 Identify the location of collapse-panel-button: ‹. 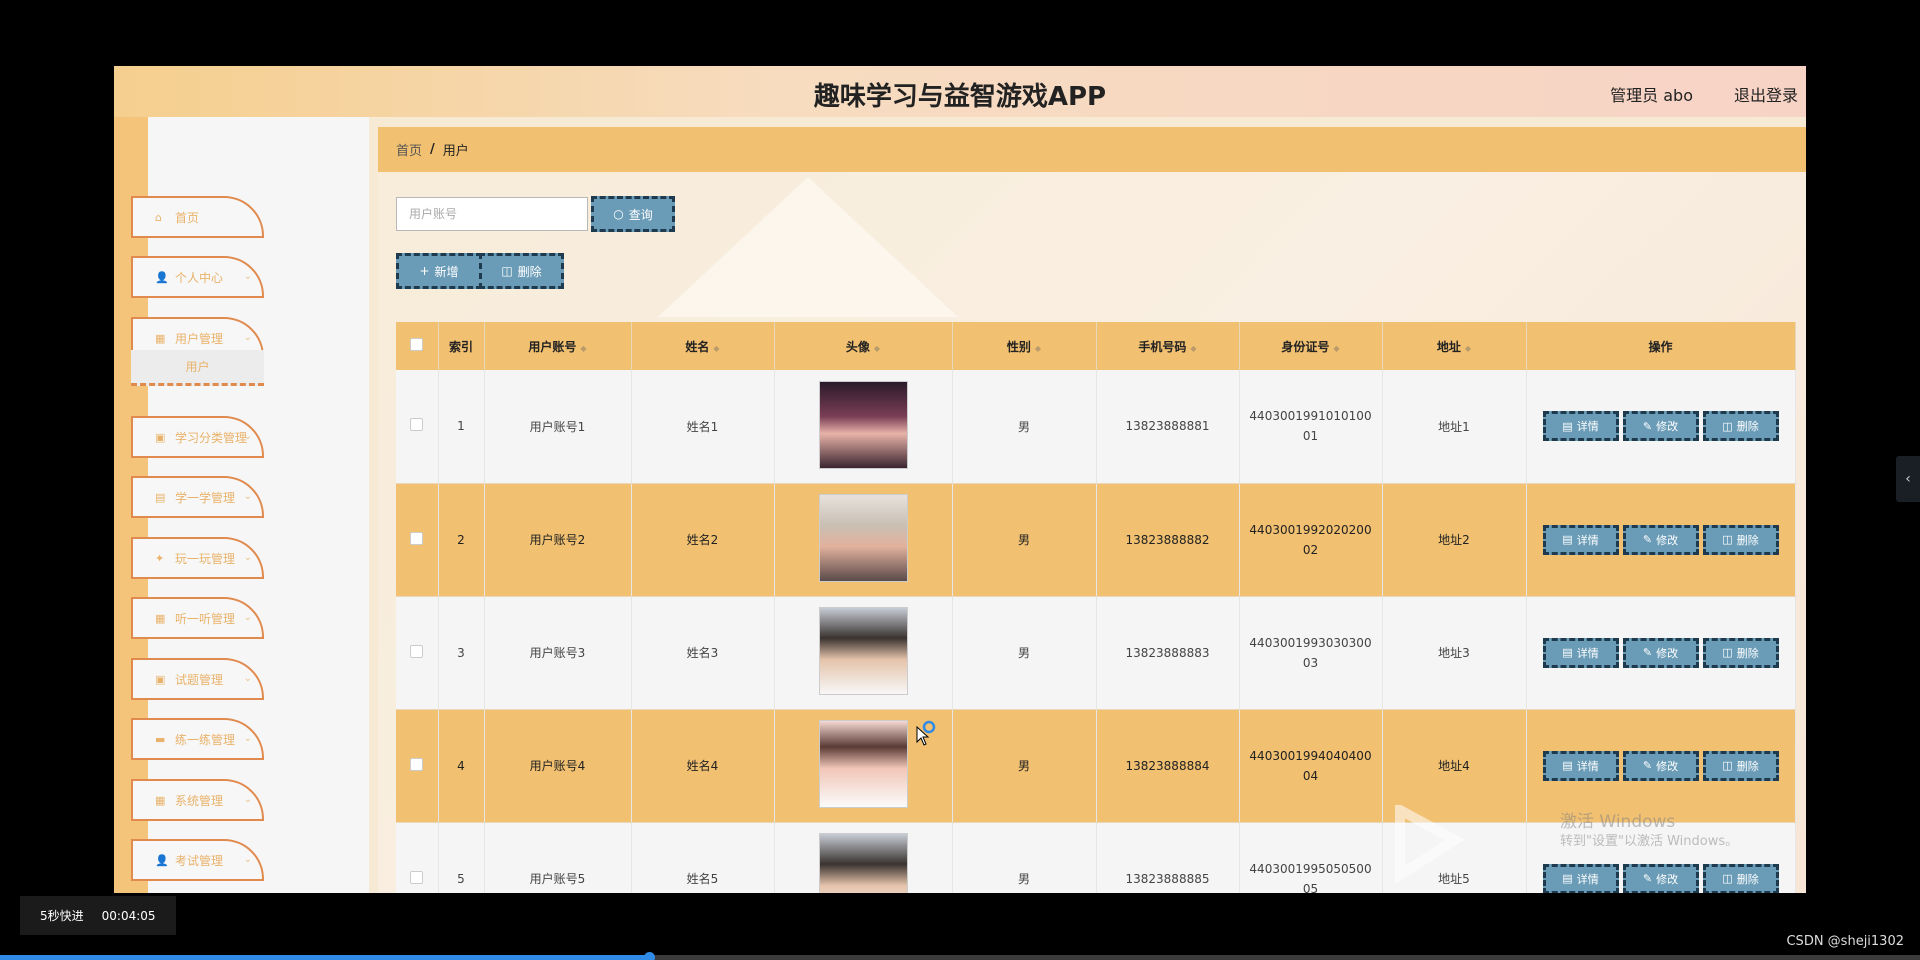
(1908, 479).